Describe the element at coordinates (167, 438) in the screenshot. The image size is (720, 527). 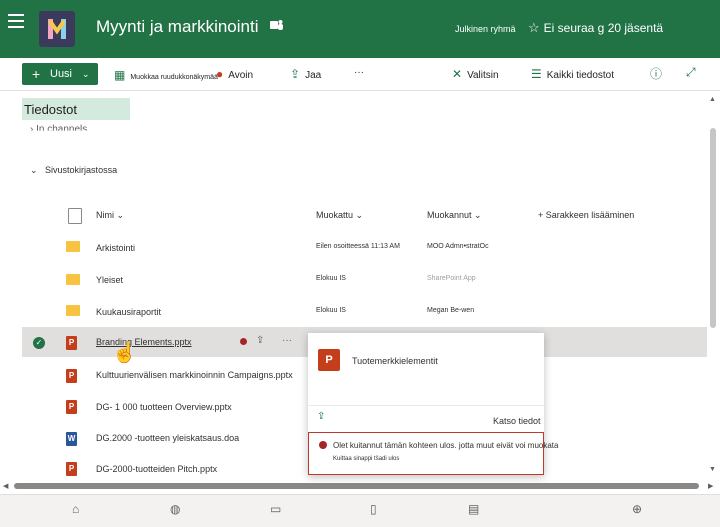
I see `file-name: DG.2000 -tuotteen yleiskatsaus.doa` at that location.